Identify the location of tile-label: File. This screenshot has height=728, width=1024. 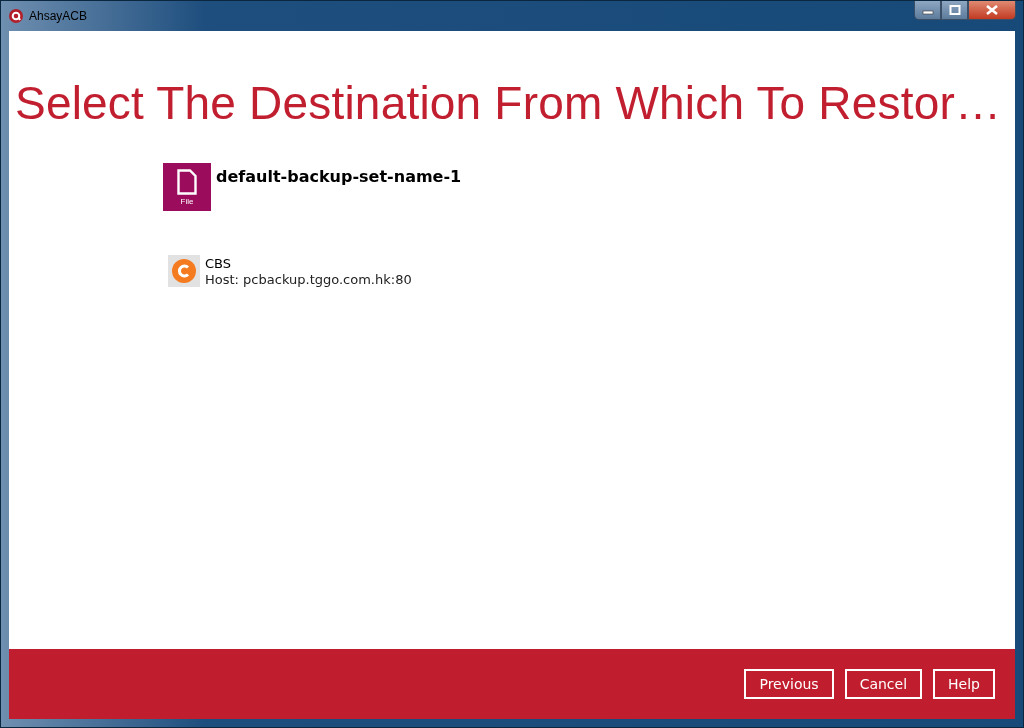
(187, 201).